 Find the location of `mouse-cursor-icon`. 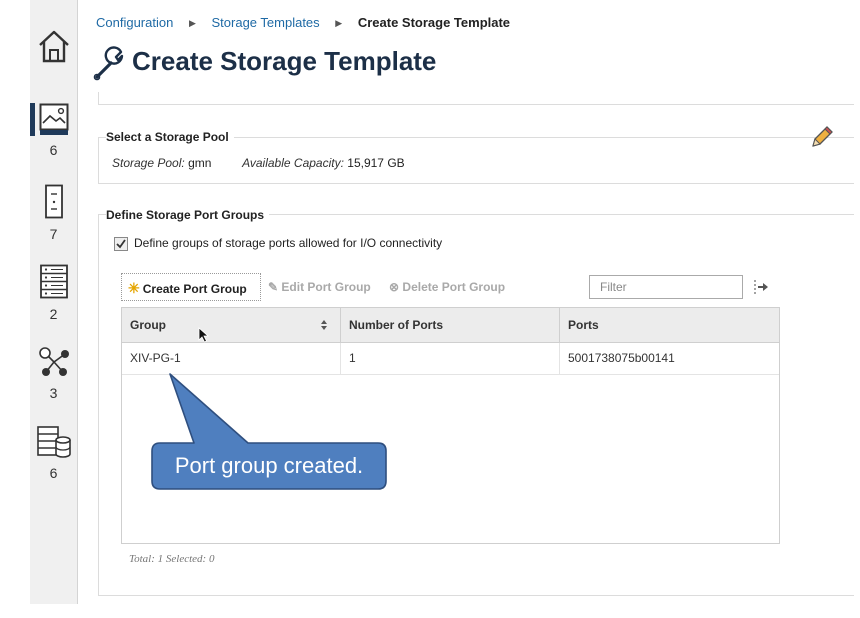

mouse-cursor-icon is located at coordinates (204, 335).